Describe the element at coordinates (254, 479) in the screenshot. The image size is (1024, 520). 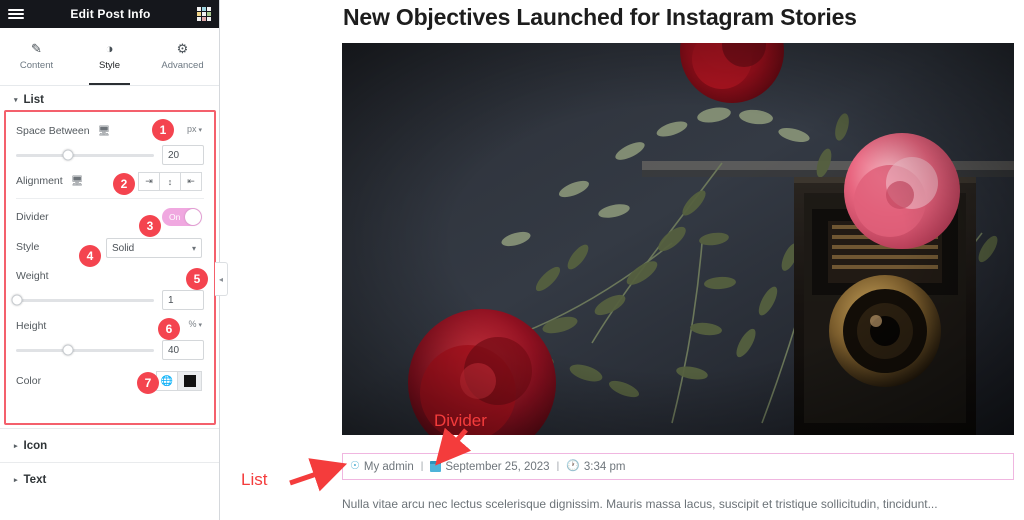
I see `annotation-list-label: List` at that location.